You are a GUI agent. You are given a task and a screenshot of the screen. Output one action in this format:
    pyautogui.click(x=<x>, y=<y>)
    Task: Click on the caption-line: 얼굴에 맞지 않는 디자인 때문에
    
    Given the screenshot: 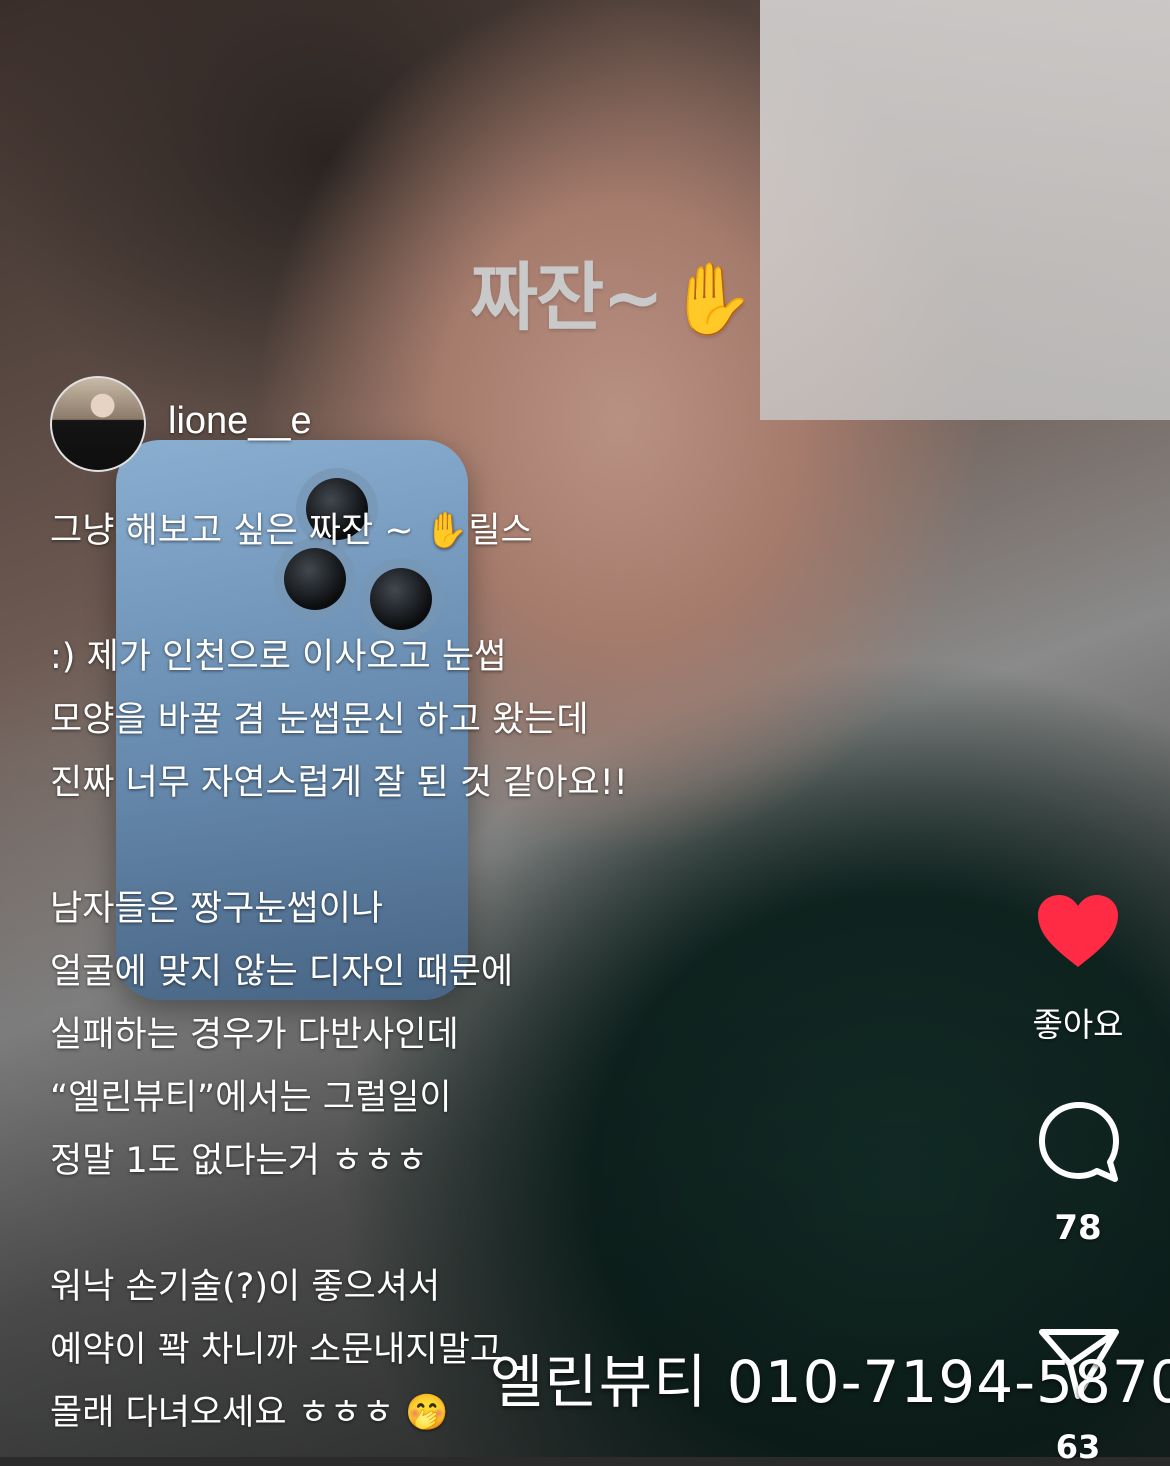 What is the action you would take?
    pyautogui.click(x=282, y=972)
    